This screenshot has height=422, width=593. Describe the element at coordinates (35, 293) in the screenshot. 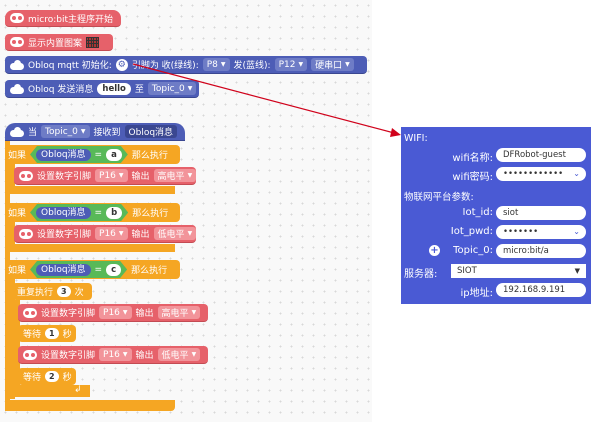

I see `repeat-label: 重复执行` at that location.